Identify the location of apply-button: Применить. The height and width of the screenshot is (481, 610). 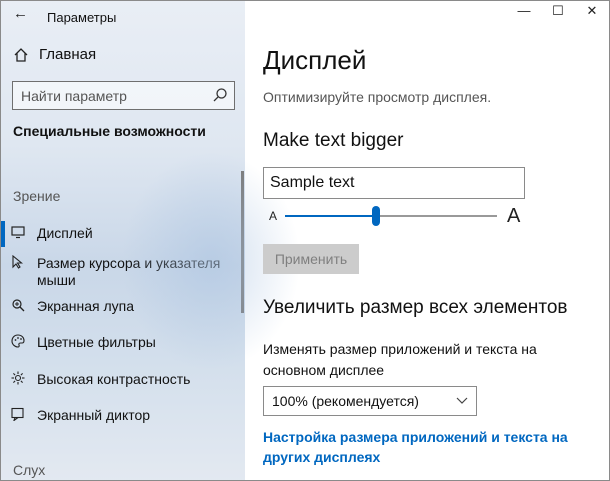
(311, 259).